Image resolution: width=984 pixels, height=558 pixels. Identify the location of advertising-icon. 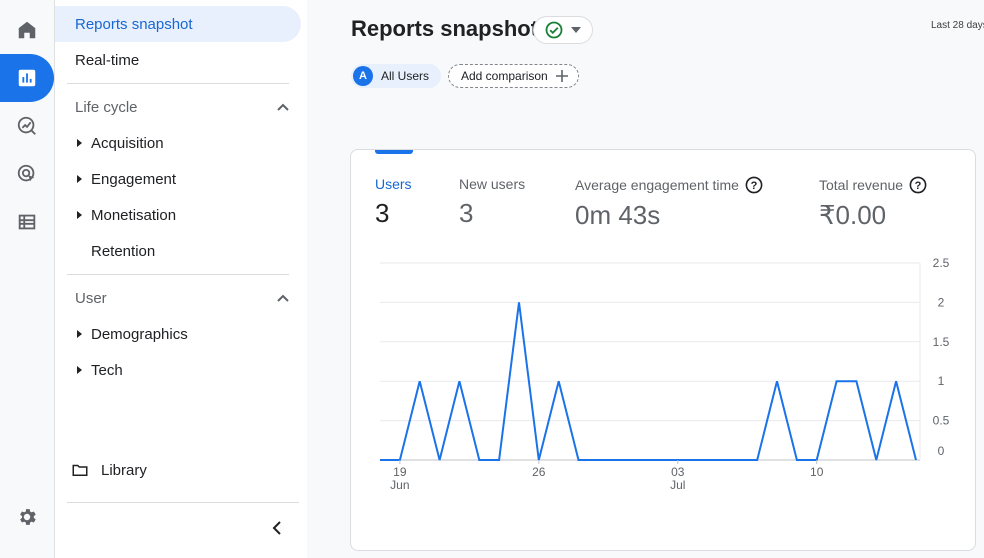
(26, 173).